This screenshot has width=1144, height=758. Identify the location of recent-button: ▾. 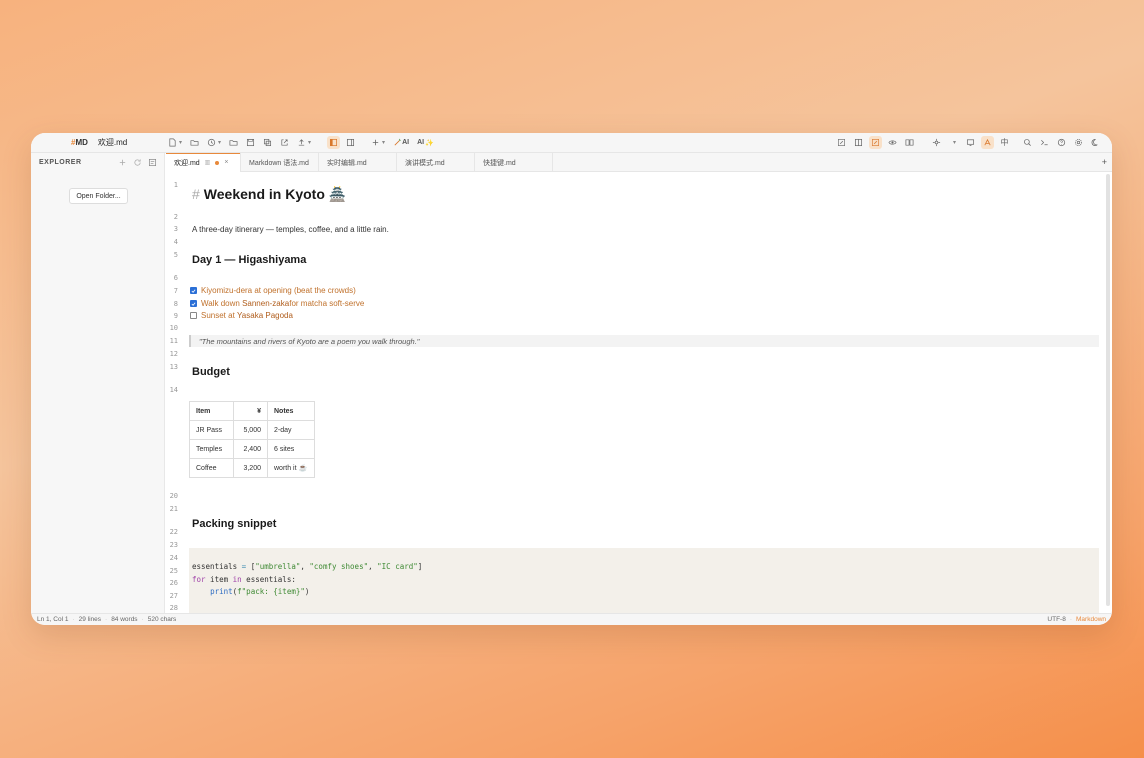
(214, 142).